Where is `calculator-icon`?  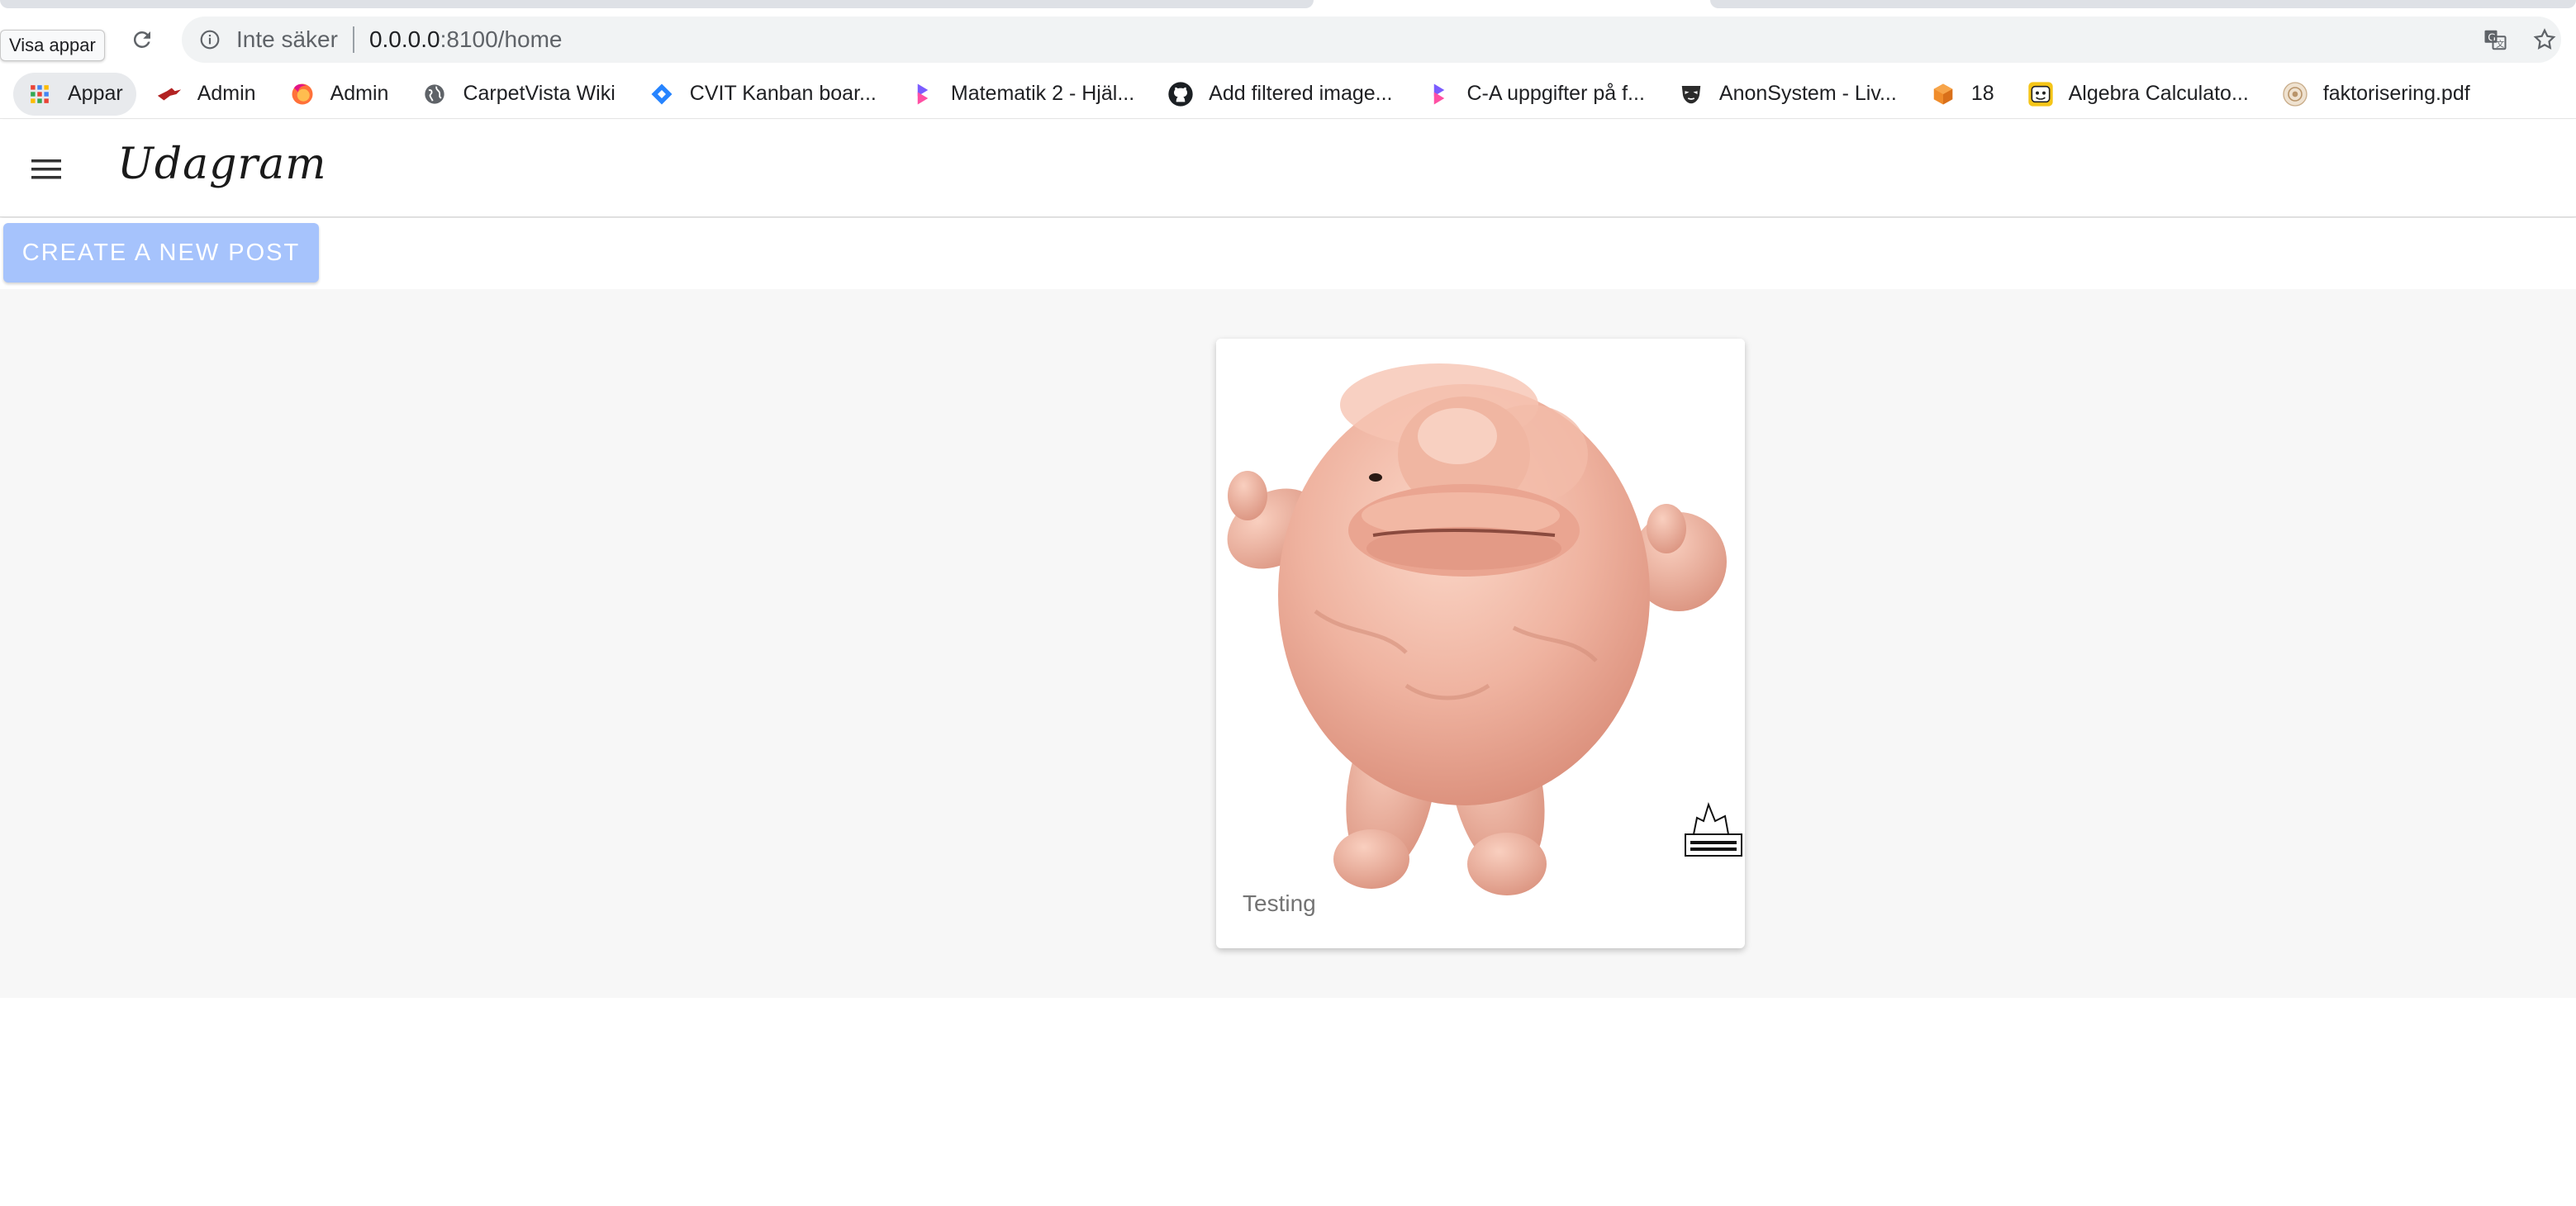
calculator-icon is located at coordinates (2040, 94).